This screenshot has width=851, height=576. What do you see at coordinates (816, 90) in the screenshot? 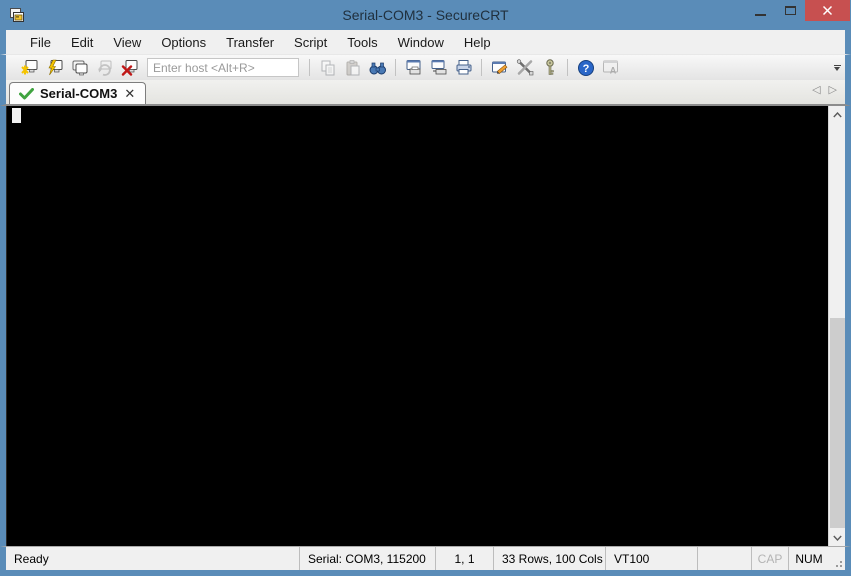
I see `tab-scroll-left-icon: ◁` at bounding box center [816, 90].